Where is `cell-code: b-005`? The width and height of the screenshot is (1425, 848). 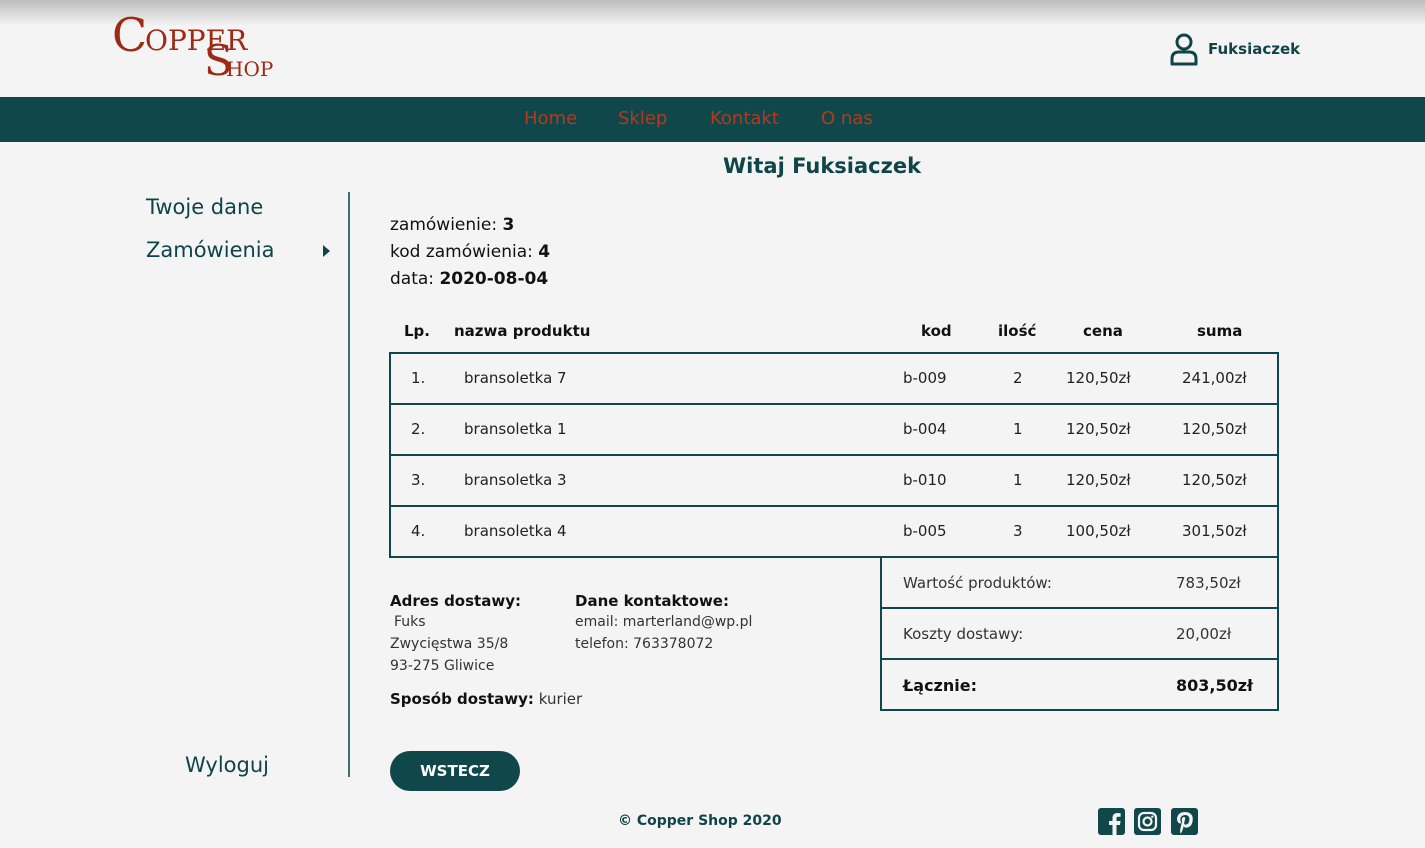 cell-code: b-005 is located at coordinates (925, 531).